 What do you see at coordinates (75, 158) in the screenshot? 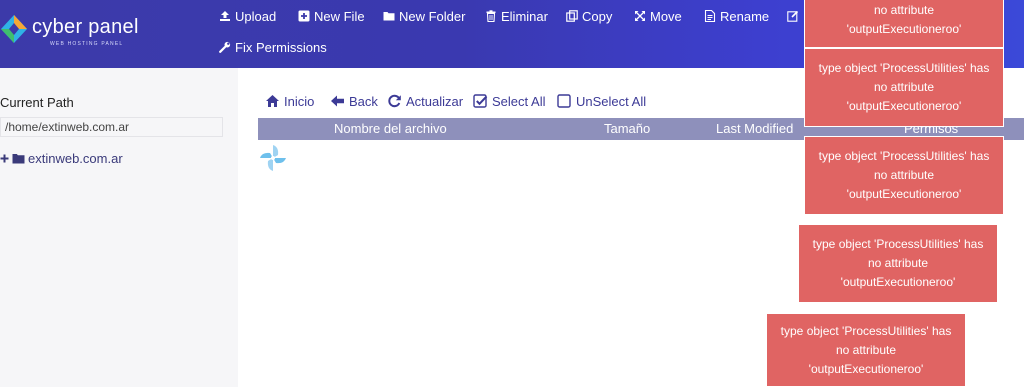
I see `tree-item-label: extinweb.com.ar` at bounding box center [75, 158].